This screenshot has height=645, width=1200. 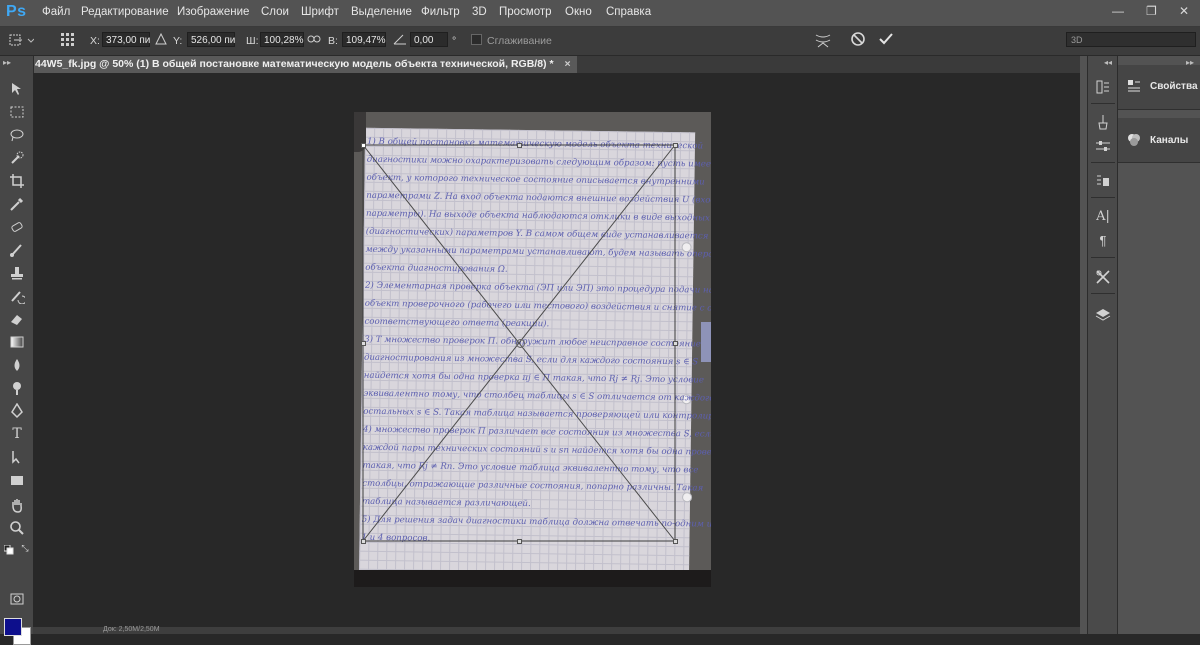 I want to click on angle-input: 0,00, so click(x=429, y=39).